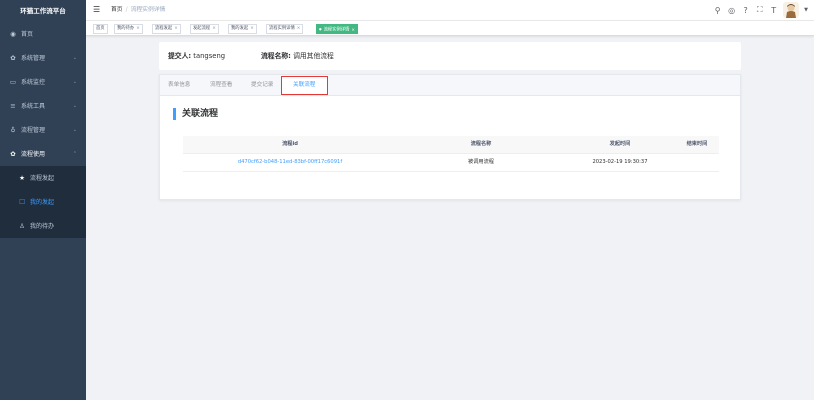 The width and height of the screenshot is (814, 400). What do you see at coordinates (22, 202) in the screenshot?
I see `edit-icon: ☐` at bounding box center [22, 202].